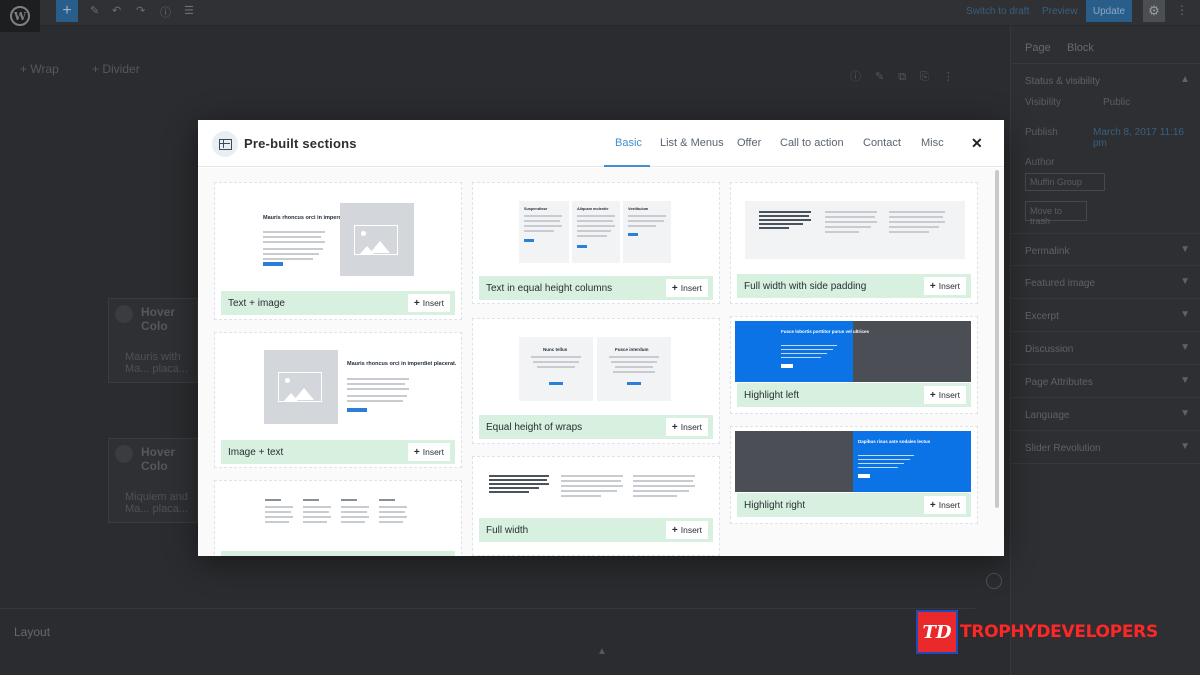 This screenshot has width=1200, height=675. Describe the element at coordinates (1060, 11) in the screenshot. I see `preview-link: Preview` at that location.